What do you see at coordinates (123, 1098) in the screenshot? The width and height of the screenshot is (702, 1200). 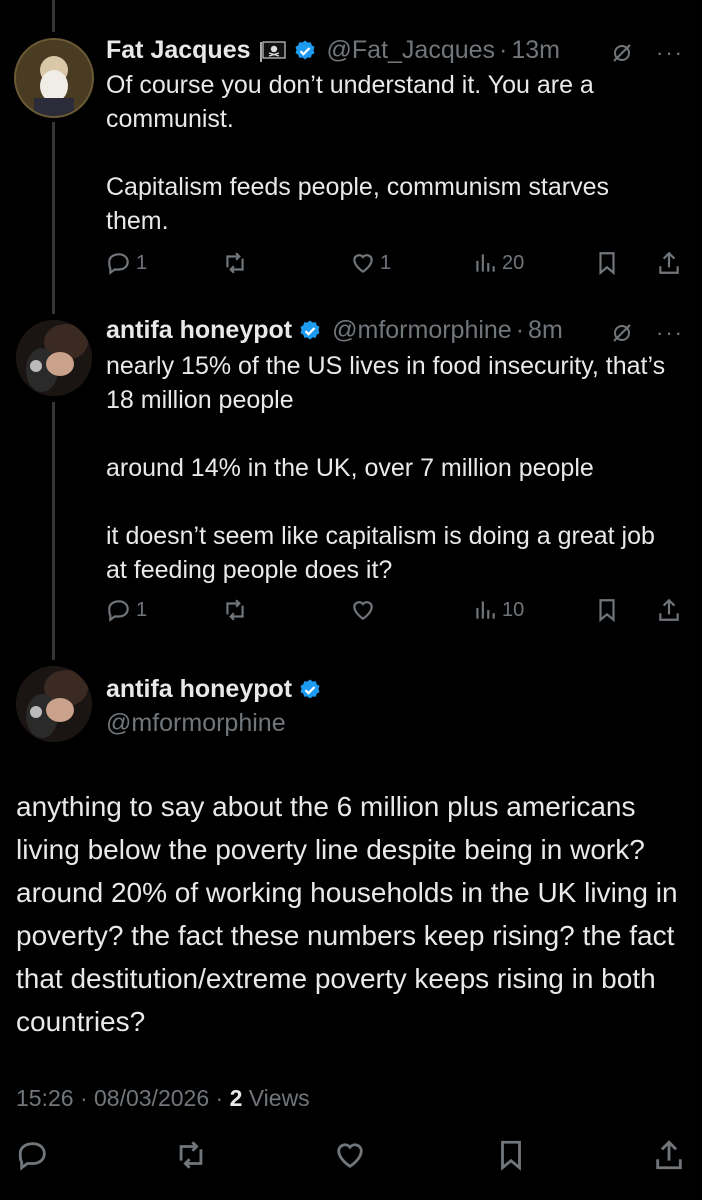 I see `timestamp: 15:26 · 08/03/2026 ·` at bounding box center [123, 1098].